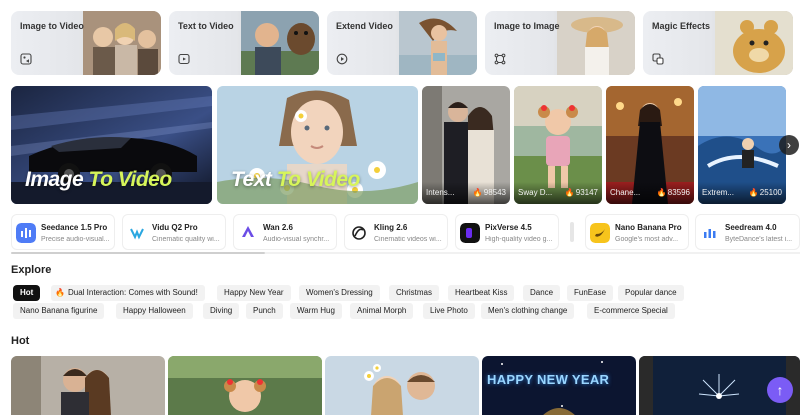 Image resolution: width=800 pixels, height=415 pixels. I want to click on tag-animal-morph: Animal Morph, so click(382, 311).